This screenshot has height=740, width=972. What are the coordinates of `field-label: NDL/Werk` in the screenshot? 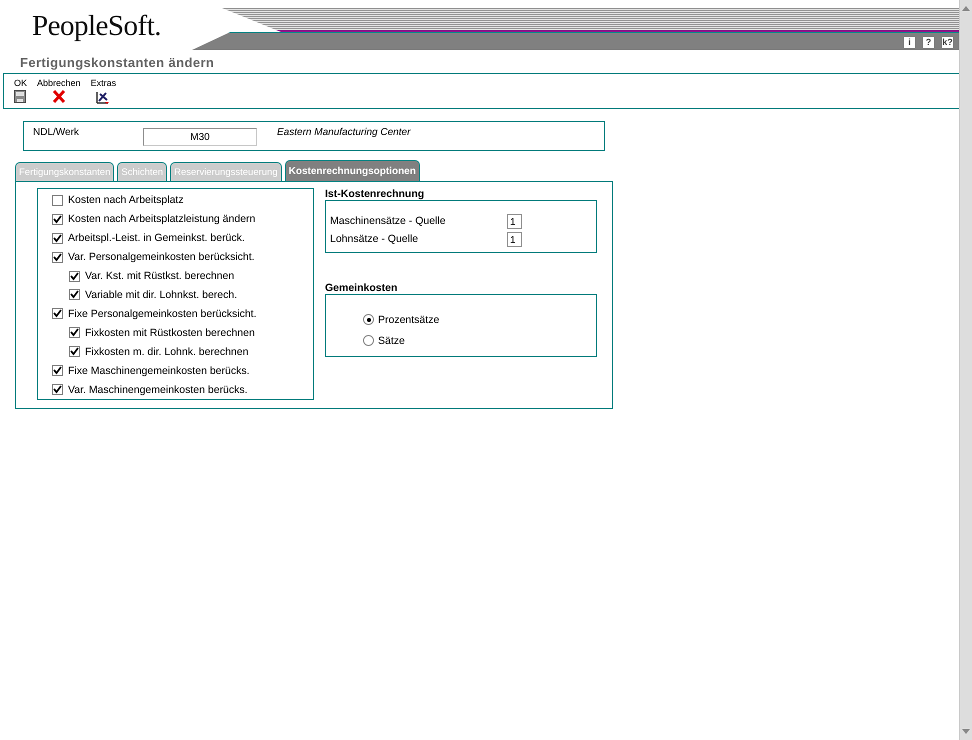 It's located at (56, 132).